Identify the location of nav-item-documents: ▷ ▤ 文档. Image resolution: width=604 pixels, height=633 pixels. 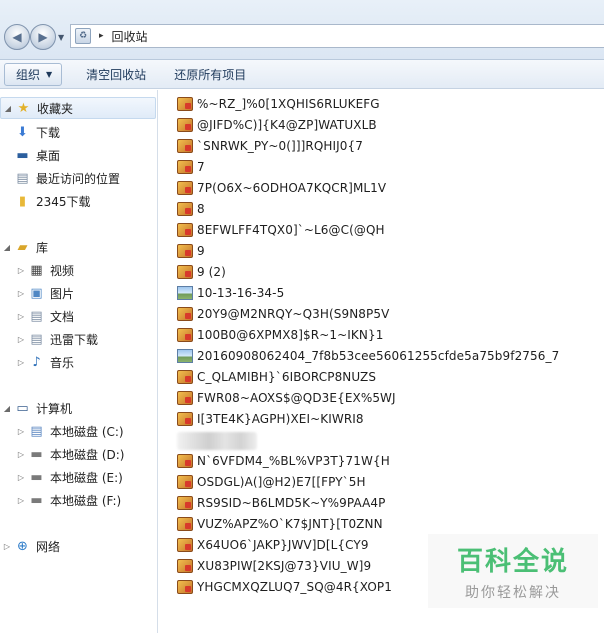
(37, 316).